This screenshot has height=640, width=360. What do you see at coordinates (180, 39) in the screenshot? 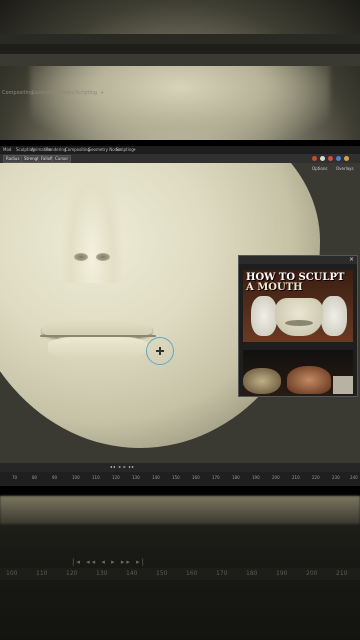
I see `blurred-header` at bounding box center [180, 39].